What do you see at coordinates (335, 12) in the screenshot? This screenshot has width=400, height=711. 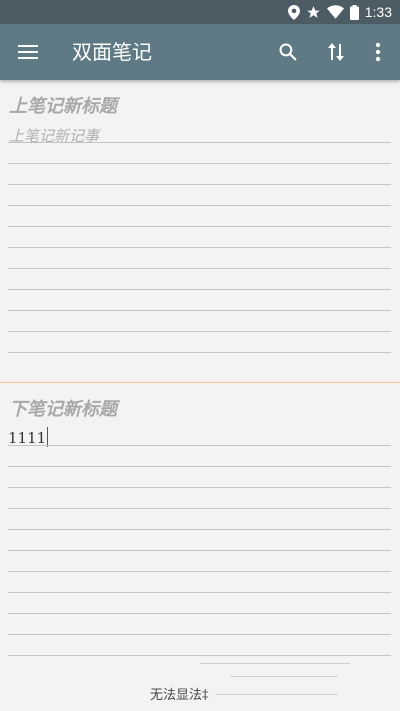 I see `wifi-icon` at bounding box center [335, 12].